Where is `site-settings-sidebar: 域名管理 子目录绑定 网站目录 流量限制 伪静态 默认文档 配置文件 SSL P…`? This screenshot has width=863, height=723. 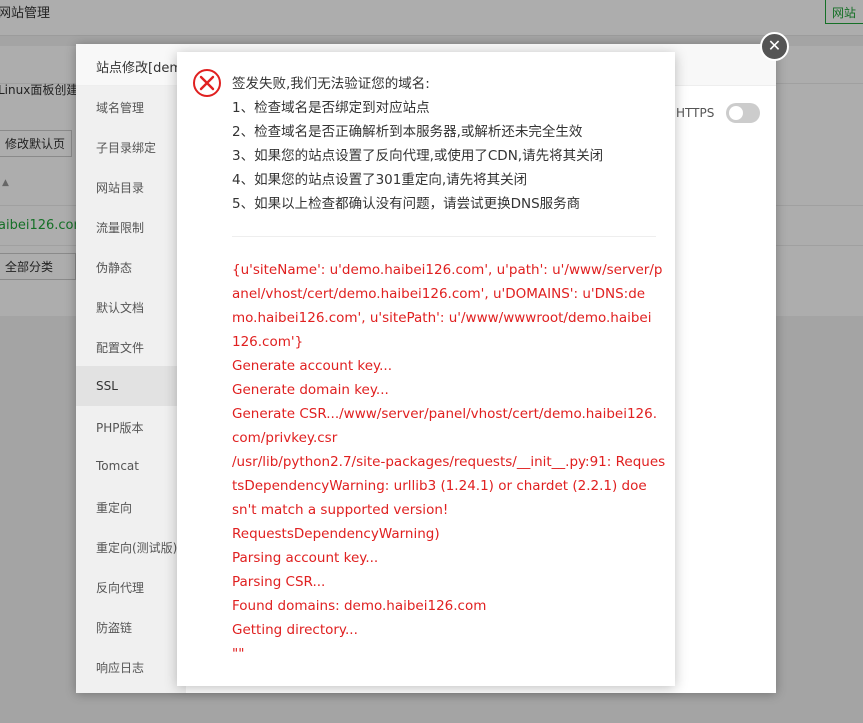
site-settings-sidebar: 域名管理 子目录绑定 网站目录 流量限制 伪静态 默认文档 配置文件 SSL P… is located at coordinates (131, 389).